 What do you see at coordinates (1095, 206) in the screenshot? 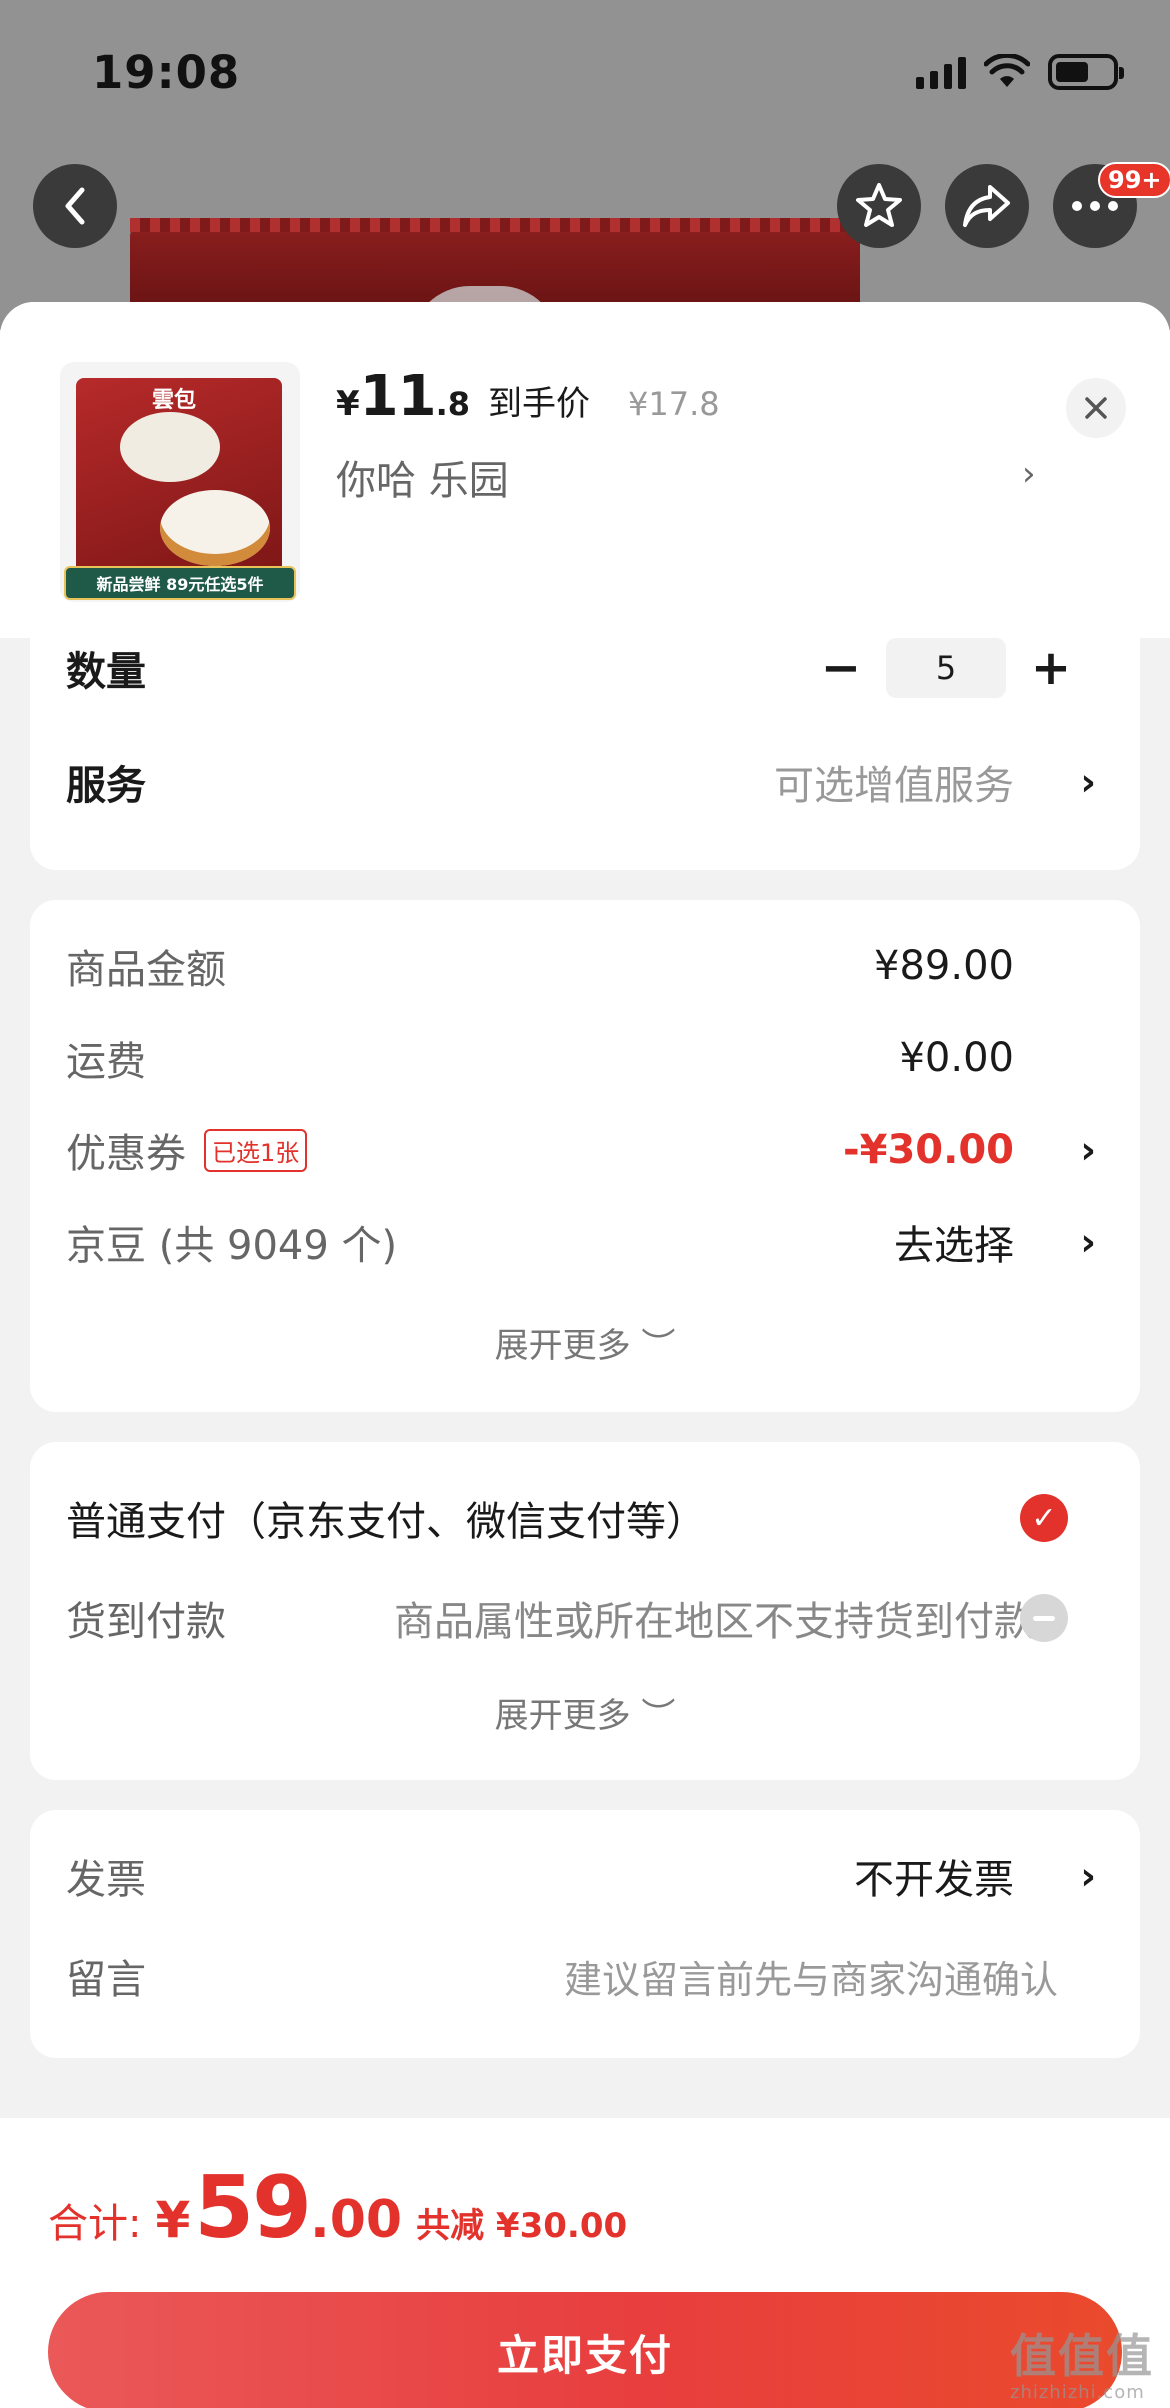
I see `more-dots-icon` at bounding box center [1095, 206].